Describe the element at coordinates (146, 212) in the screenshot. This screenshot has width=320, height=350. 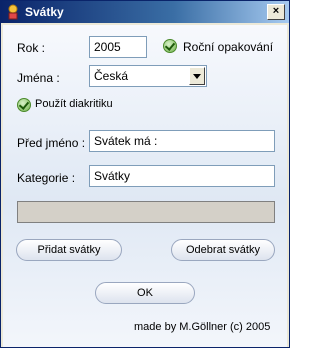
I see `progress-bar` at that location.